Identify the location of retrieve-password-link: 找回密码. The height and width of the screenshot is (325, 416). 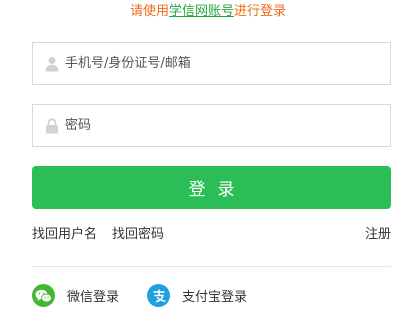
(138, 235).